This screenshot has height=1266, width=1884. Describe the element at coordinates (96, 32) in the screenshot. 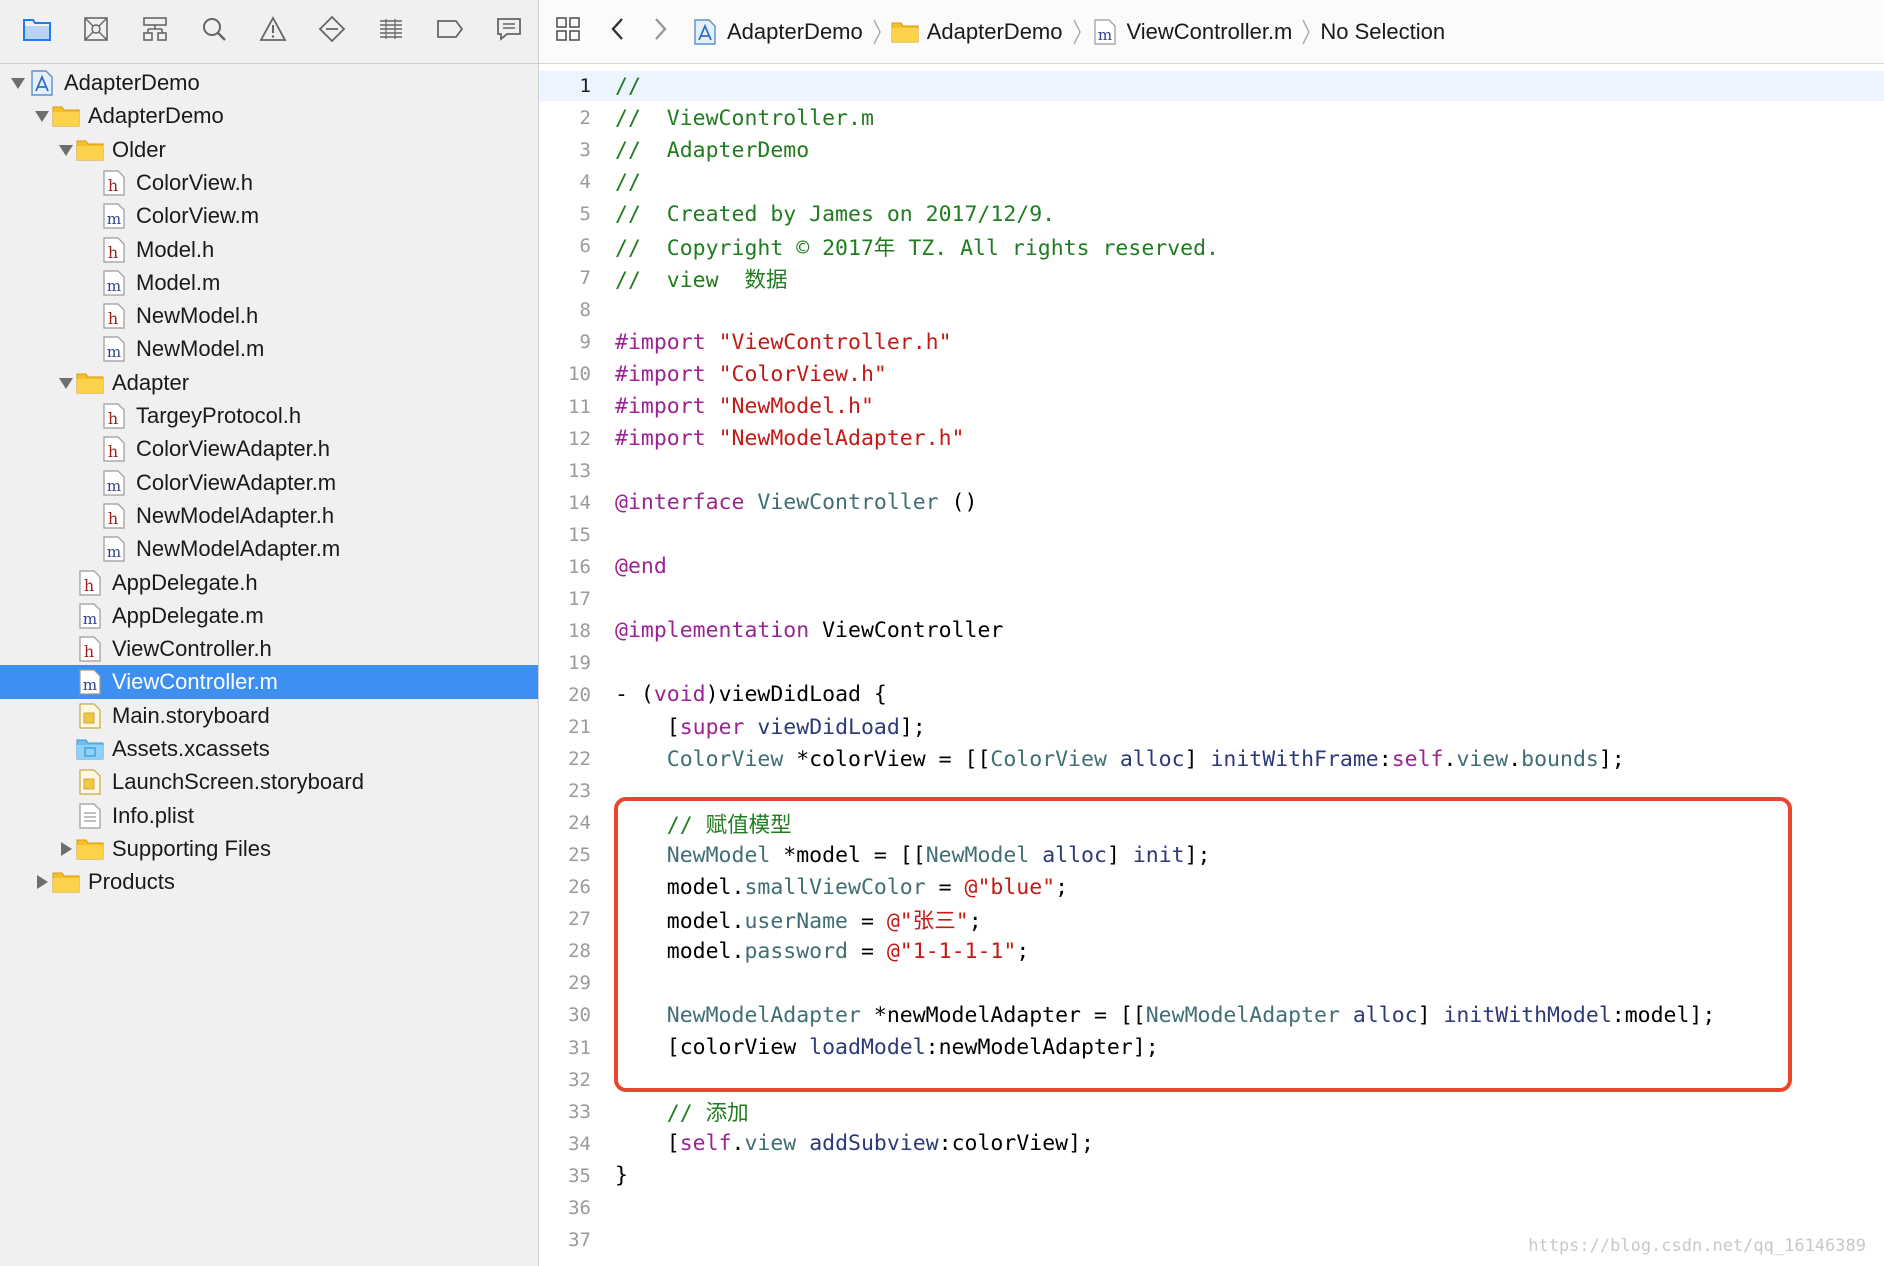

I see `source-control-navigator-button` at that location.